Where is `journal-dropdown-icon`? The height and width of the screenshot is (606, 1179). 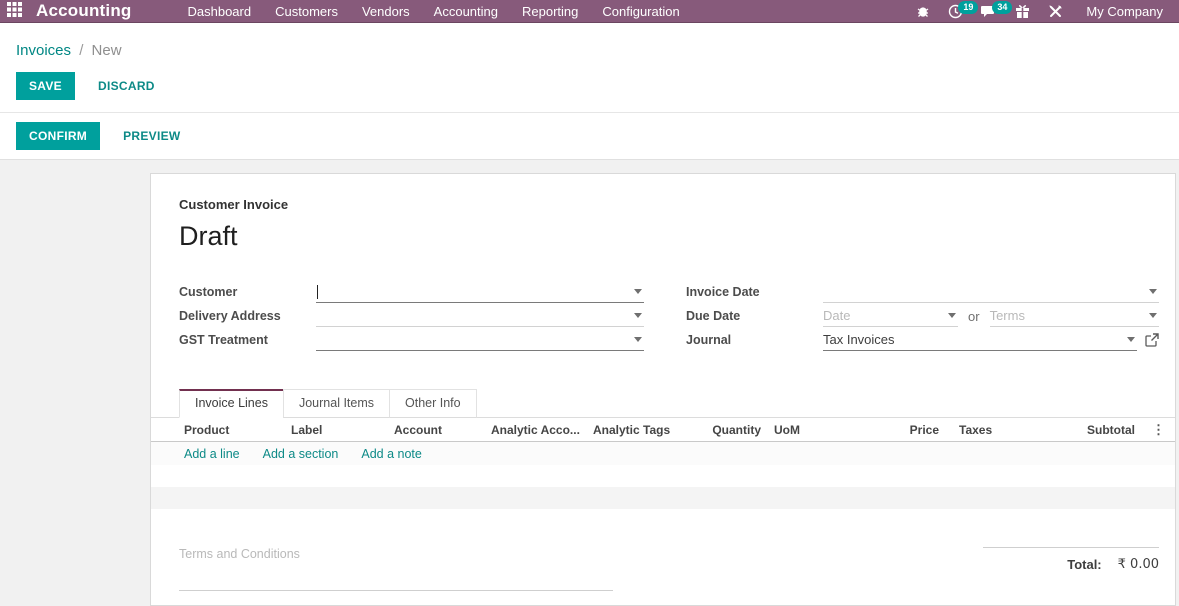
journal-dropdown-icon is located at coordinates (1131, 339).